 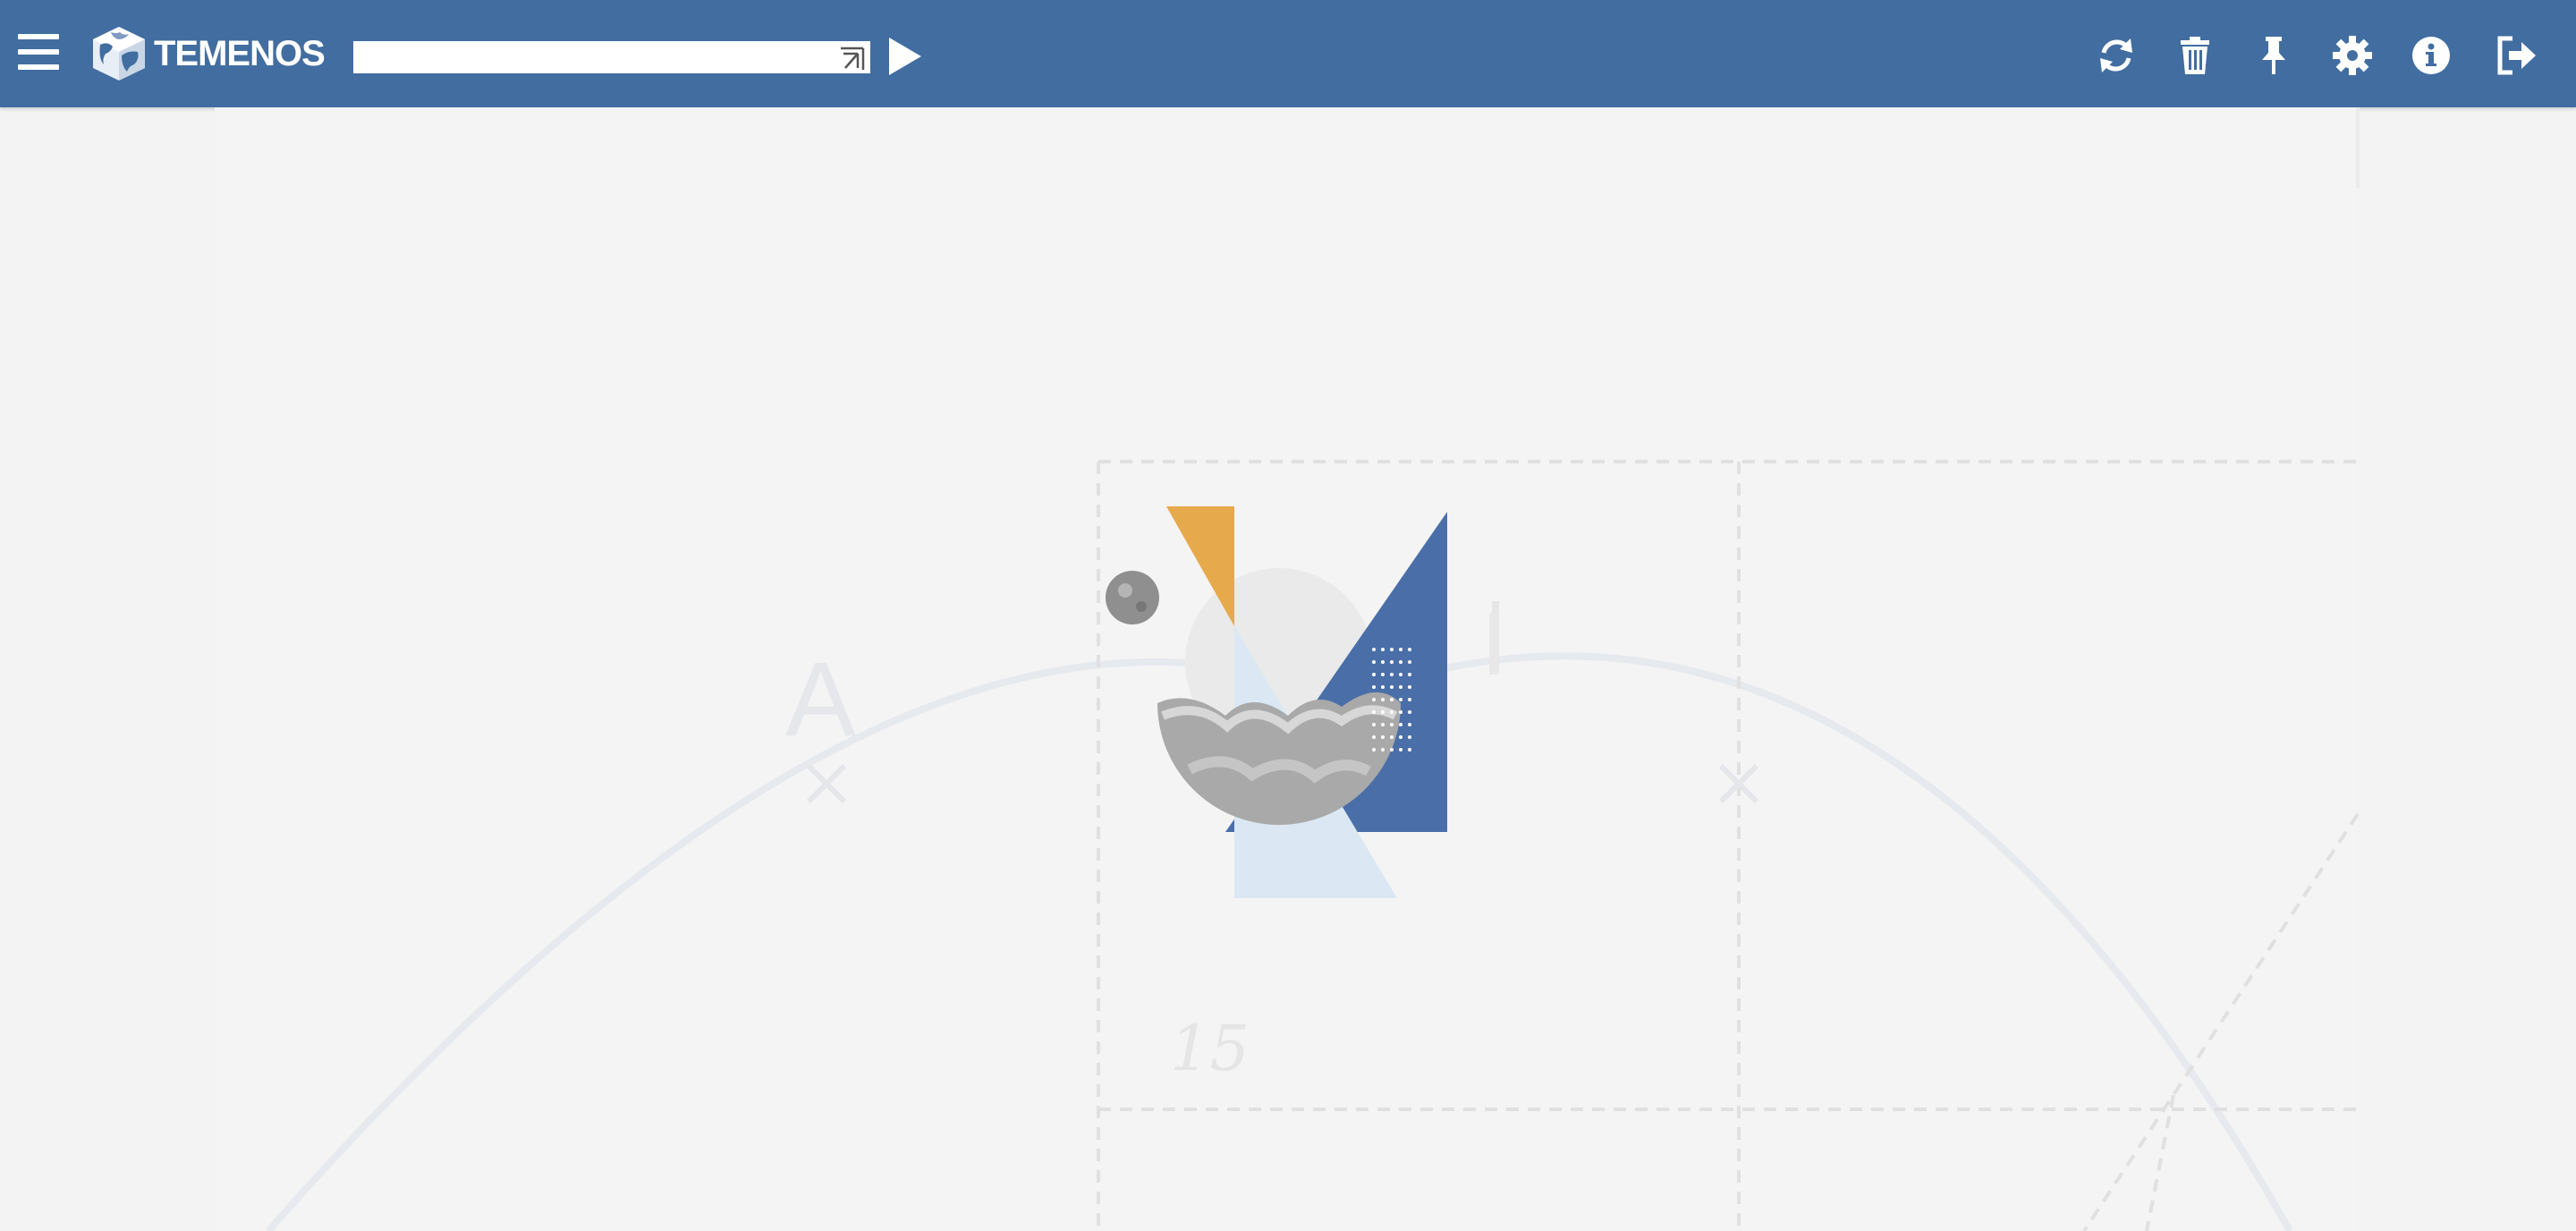 What do you see at coordinates (1276, 702) in the screenshot?
I see `hero-illustration` at bounding box center [1276, 702].